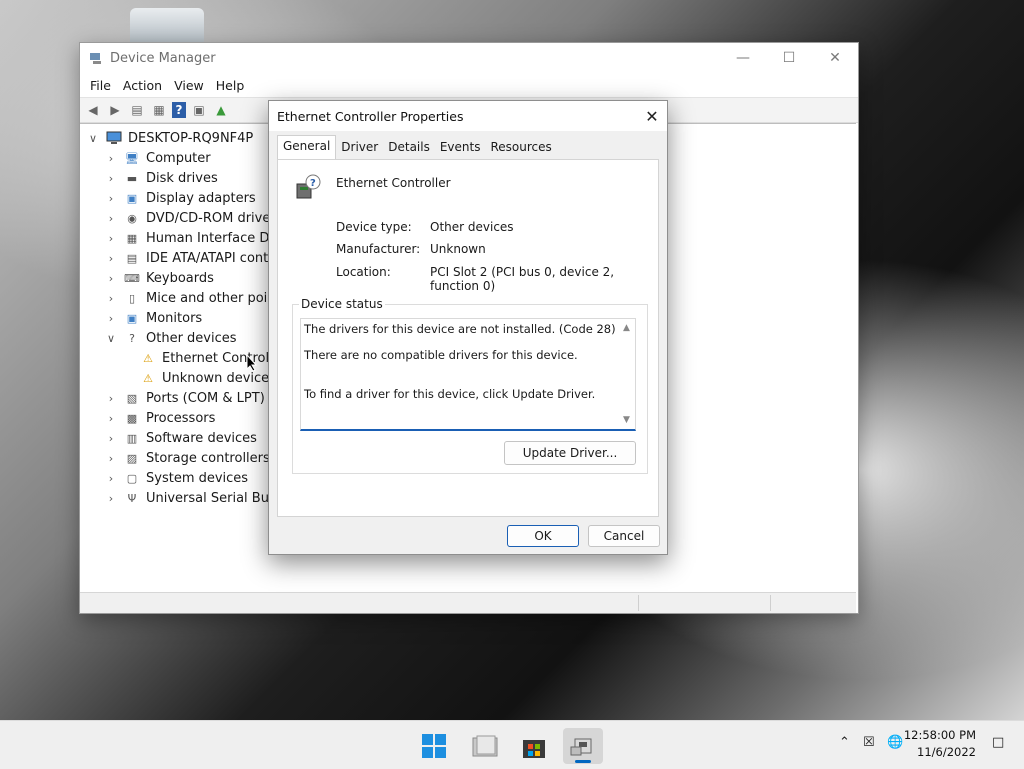 The width and height of the screenshot is (1024, 769). What do you see at coordinates (170, 338) in the screenshot?
I see `tree-category-item: ∨? Other devices` at bounding box center [170, 338].